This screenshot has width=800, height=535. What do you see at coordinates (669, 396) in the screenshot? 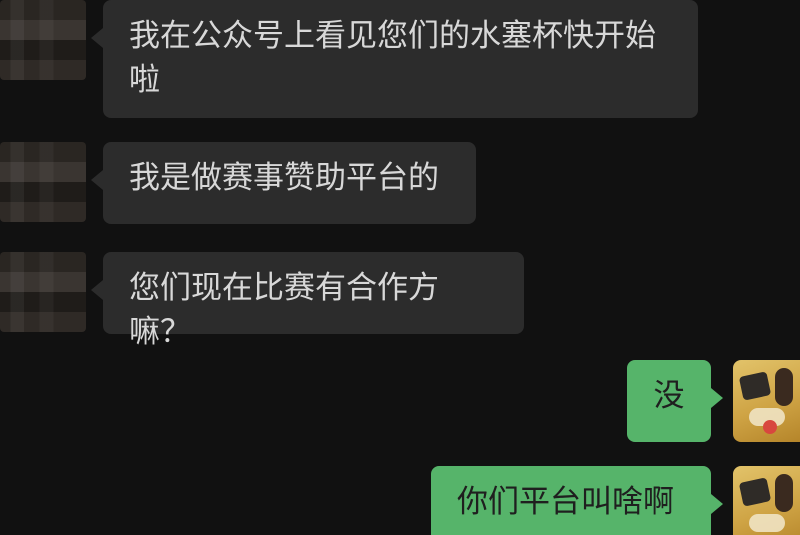
I see `message-text: 没` at bounding box center [669, 396].